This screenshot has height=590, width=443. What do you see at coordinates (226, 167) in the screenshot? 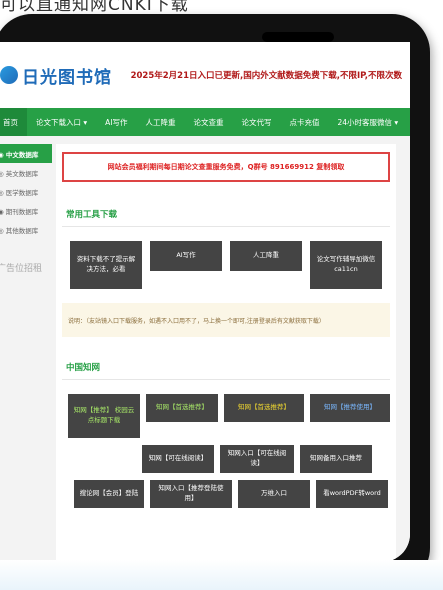
I see `promo-alert: 网站会员福利期间每日期论文查重服务免费，Q群号 891669912 复制领取` at bounding box center [226, 167].